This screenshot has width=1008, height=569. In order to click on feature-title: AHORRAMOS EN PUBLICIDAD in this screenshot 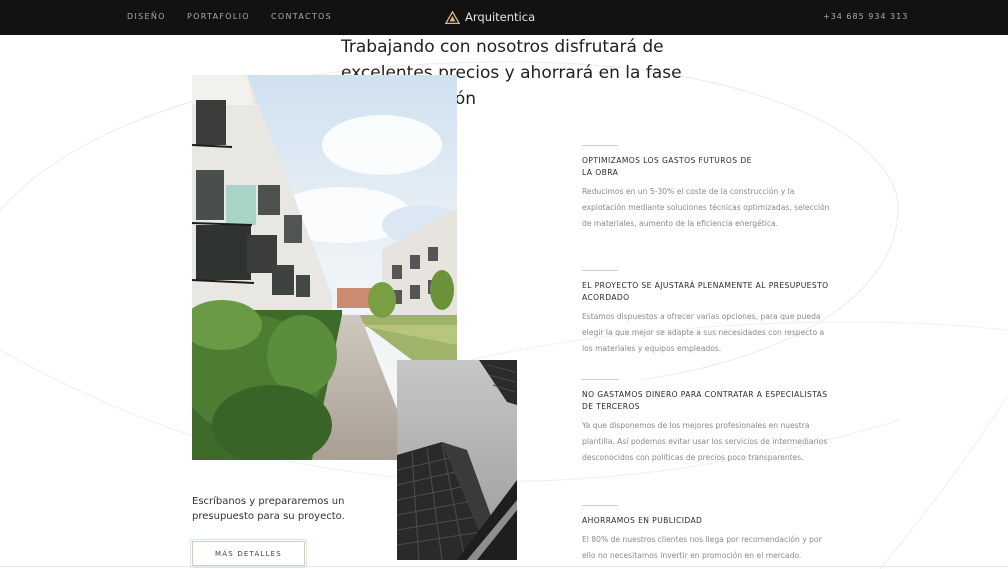, I will do `click(642, 520)`.